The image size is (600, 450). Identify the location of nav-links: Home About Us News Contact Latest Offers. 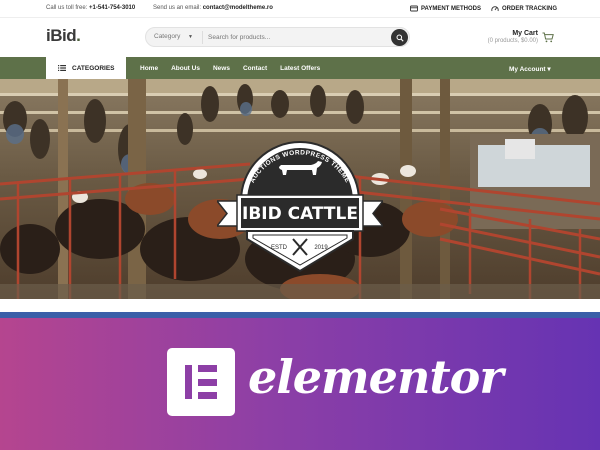
(230, 68).